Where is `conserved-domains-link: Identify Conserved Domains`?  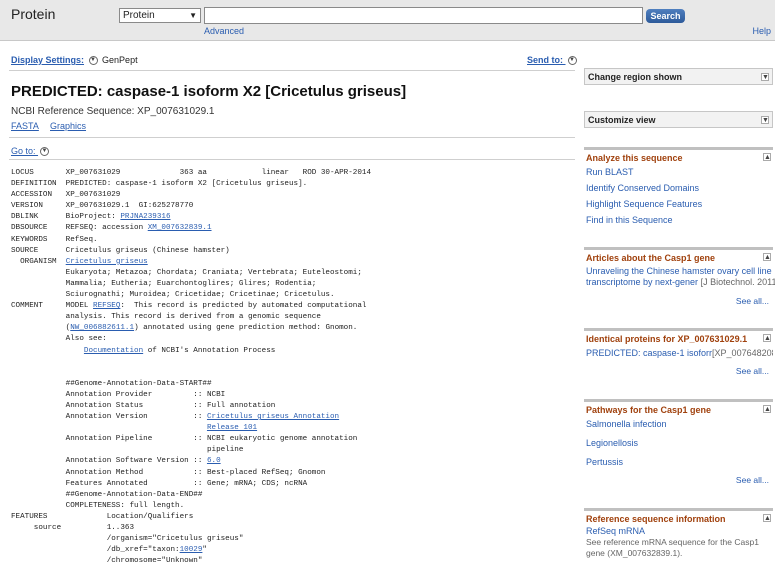 conserved-domains-link: Identify Conserved Domains is located at coordinates (678, 189).